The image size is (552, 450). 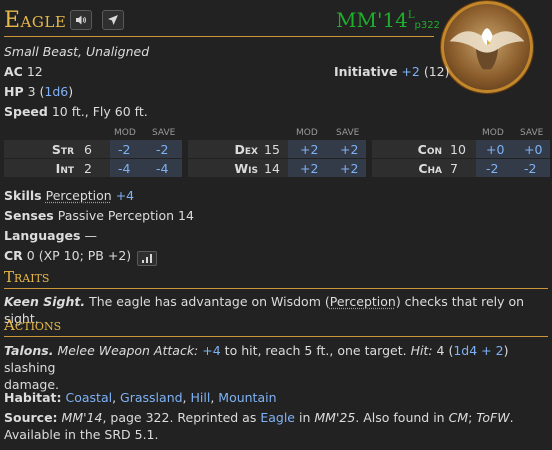 I want to click on source-label: Source:, so click(x=31, y=417).